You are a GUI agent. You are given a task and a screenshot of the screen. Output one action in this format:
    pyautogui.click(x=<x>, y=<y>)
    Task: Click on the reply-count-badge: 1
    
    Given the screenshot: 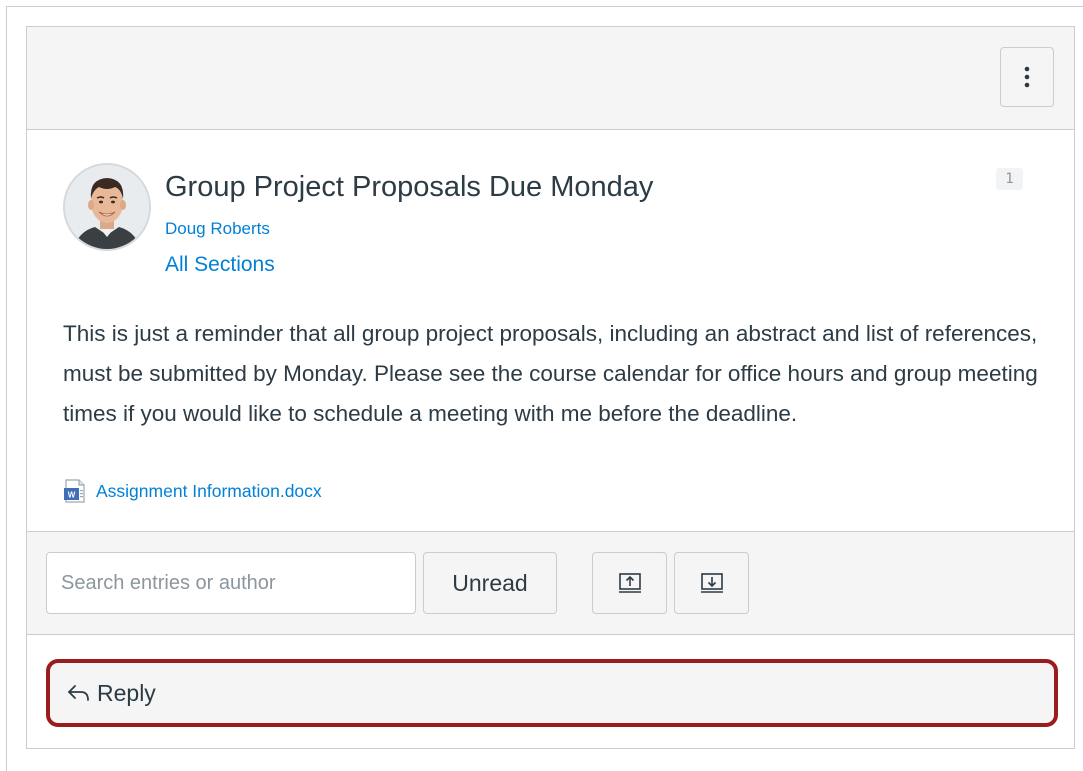 What is the action you would take?
    pyautogui.click(x=1009, y=179)
    